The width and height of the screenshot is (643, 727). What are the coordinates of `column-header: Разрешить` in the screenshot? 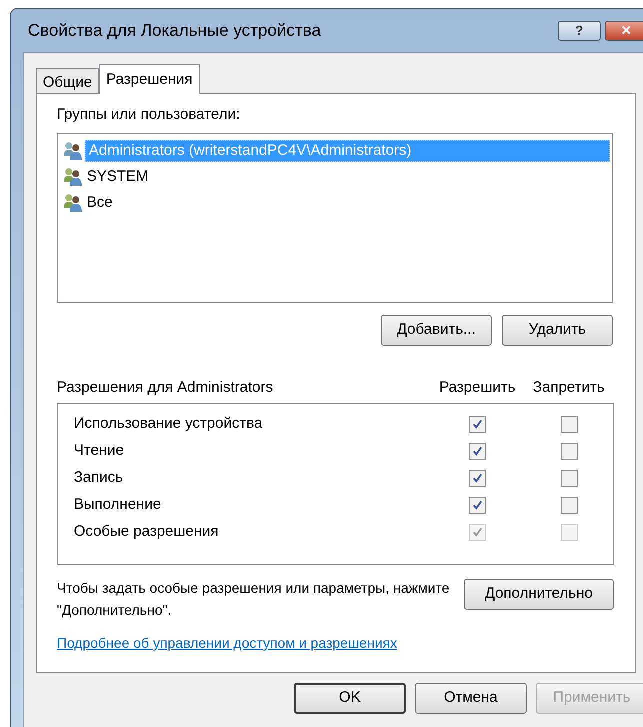 It's located at (477, 388).